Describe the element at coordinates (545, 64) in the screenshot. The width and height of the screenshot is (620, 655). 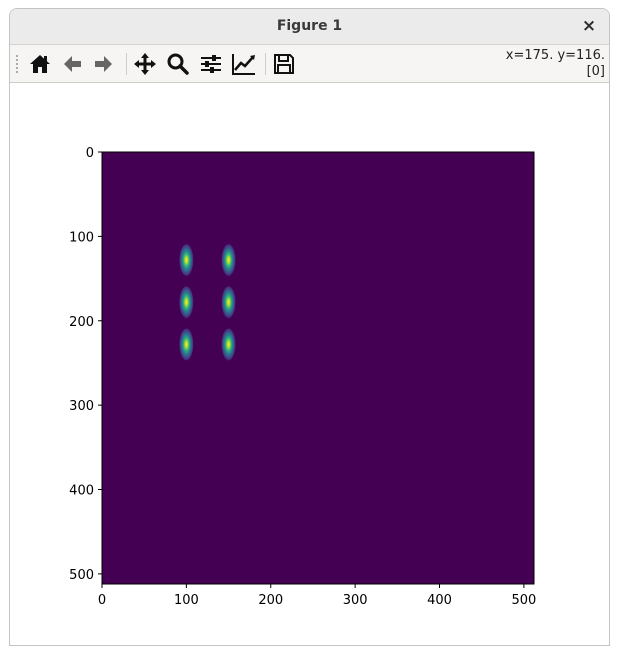
I see `cursor-coordinates: x=175. y=116. [0]` at that location.